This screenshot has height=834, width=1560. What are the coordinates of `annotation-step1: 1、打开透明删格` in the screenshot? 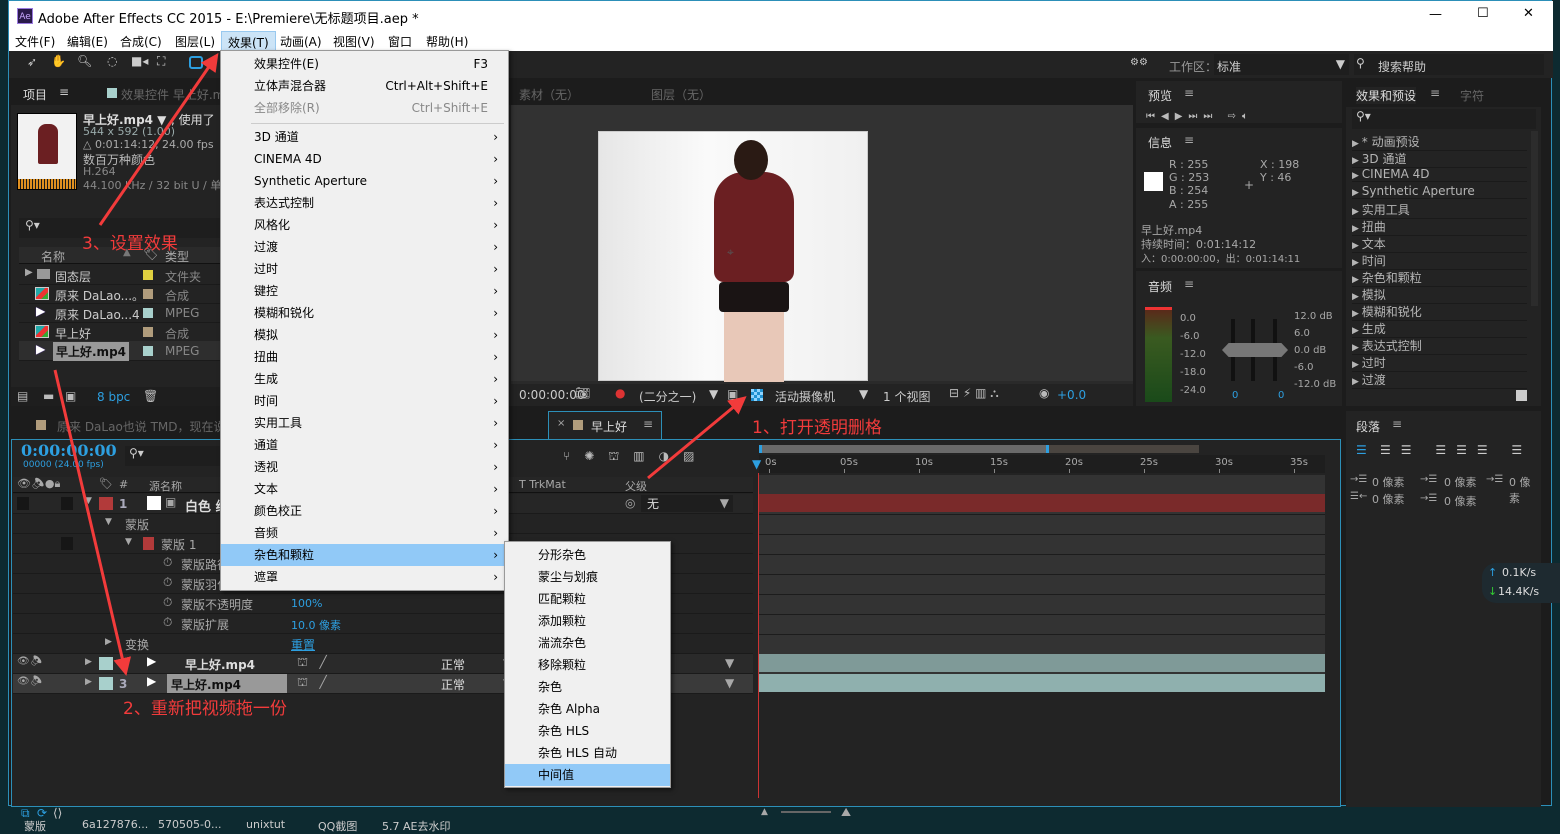 It's located at (817, 428).